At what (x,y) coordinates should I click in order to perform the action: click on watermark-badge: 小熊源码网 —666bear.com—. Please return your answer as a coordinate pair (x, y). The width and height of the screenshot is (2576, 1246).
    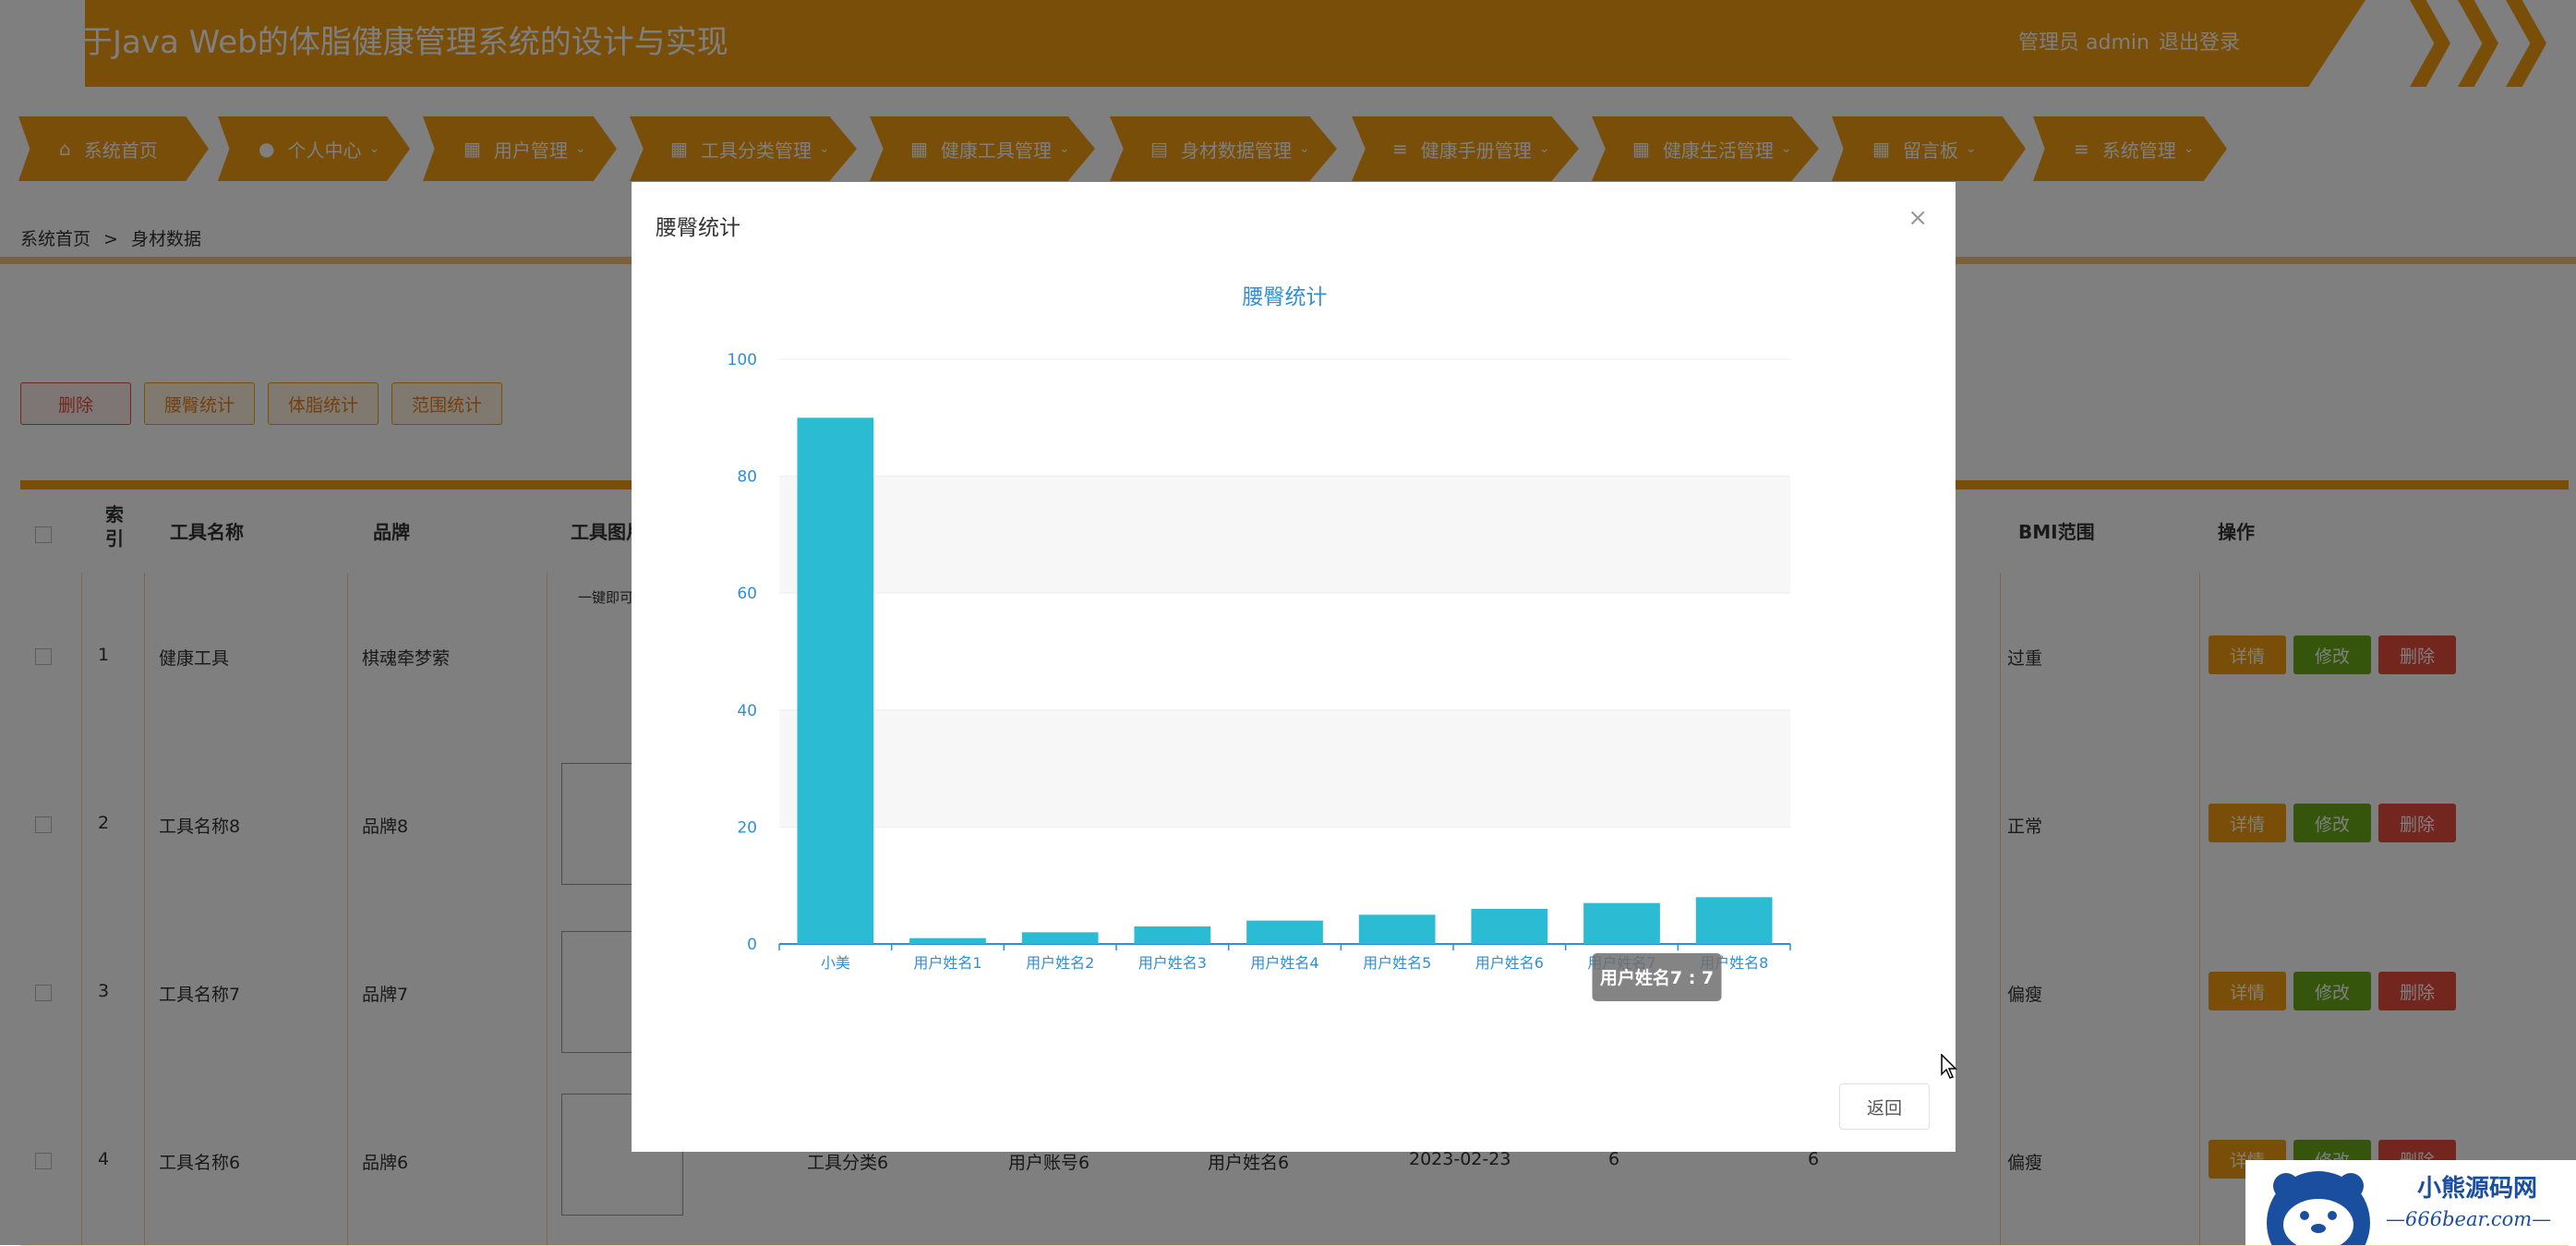
    Looking at the image, I should click on (2410, 1202).